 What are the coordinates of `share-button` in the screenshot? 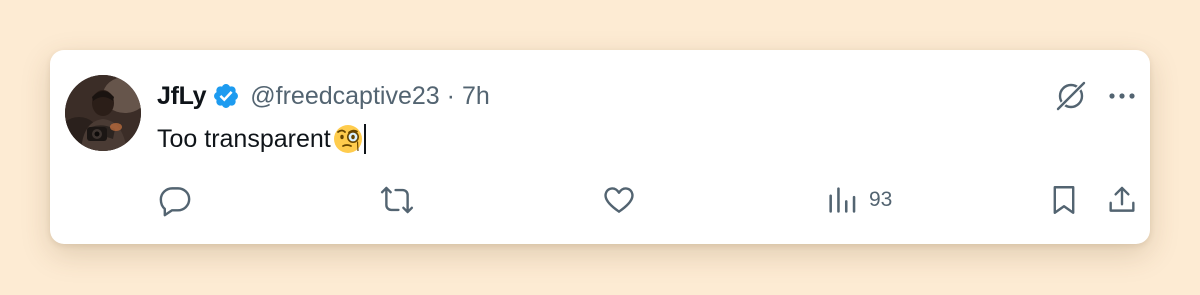 It's located at (1122, 200).